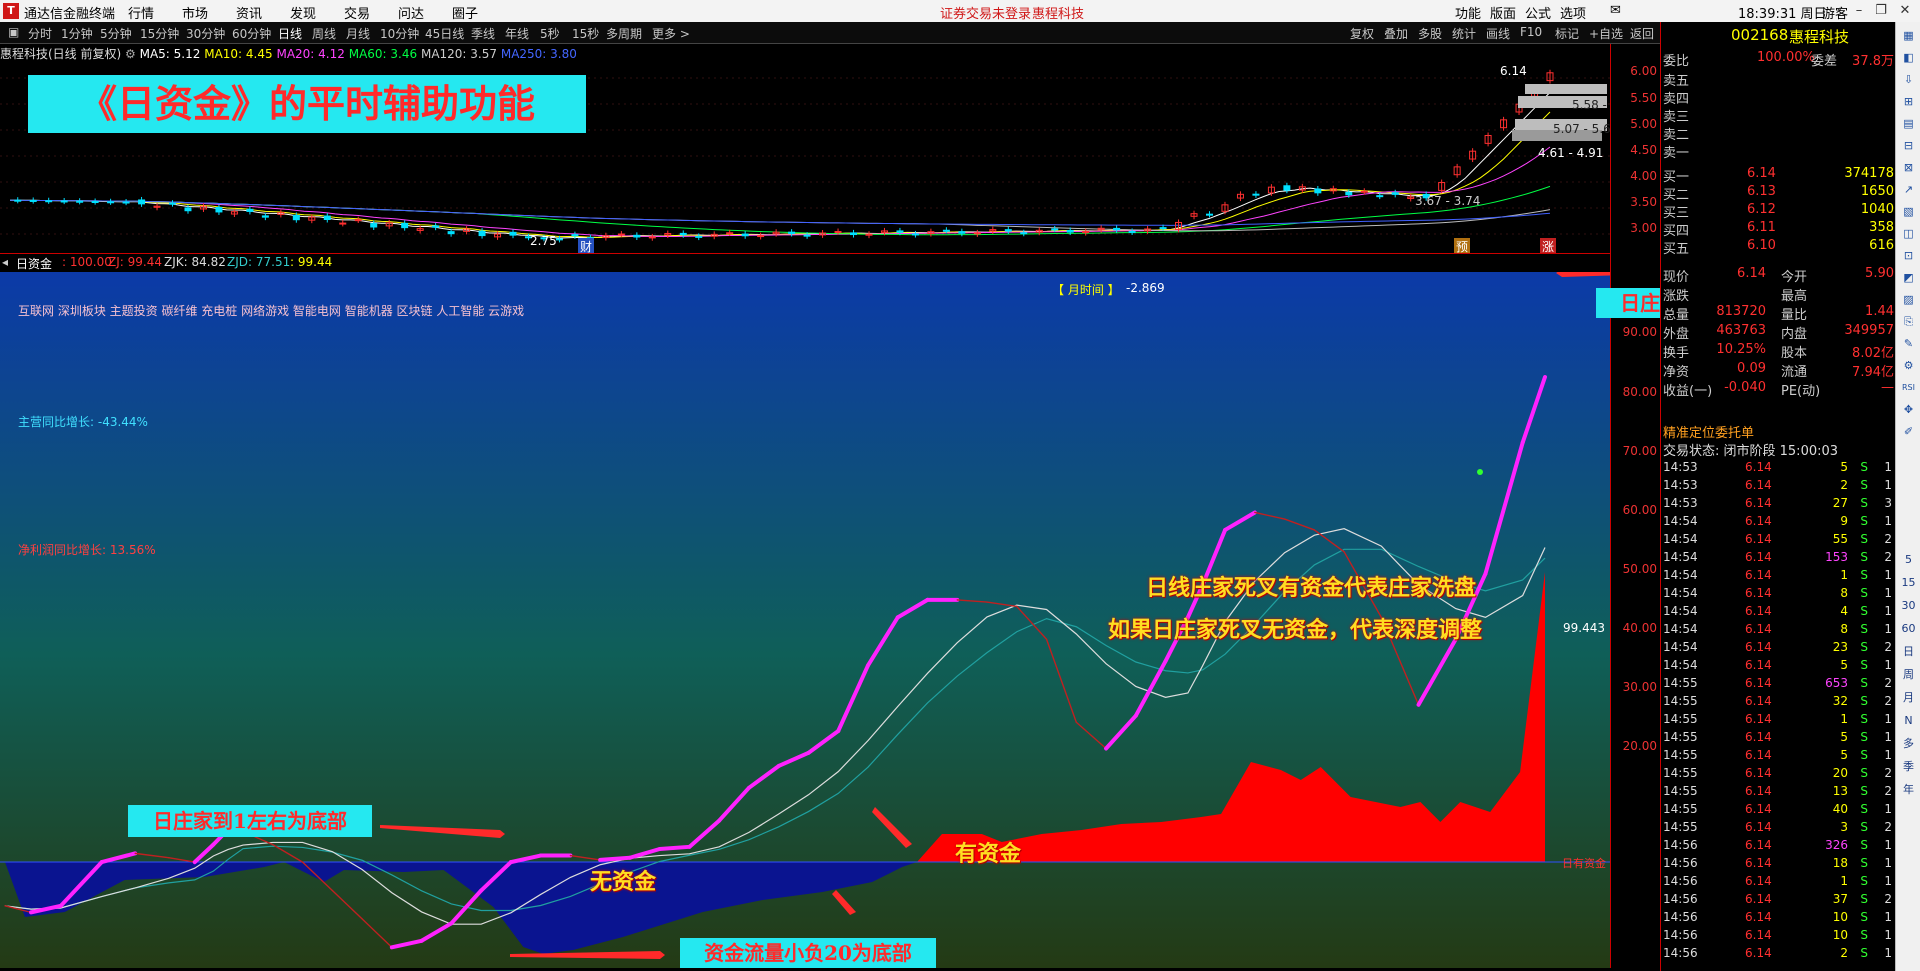 The image size is (1920, 971). What do you see at coordinates (1778, 882) in the screenshot?
I see `tick-row: 14:56 6.14 1 S 1` at bounding box center [1778, 882].